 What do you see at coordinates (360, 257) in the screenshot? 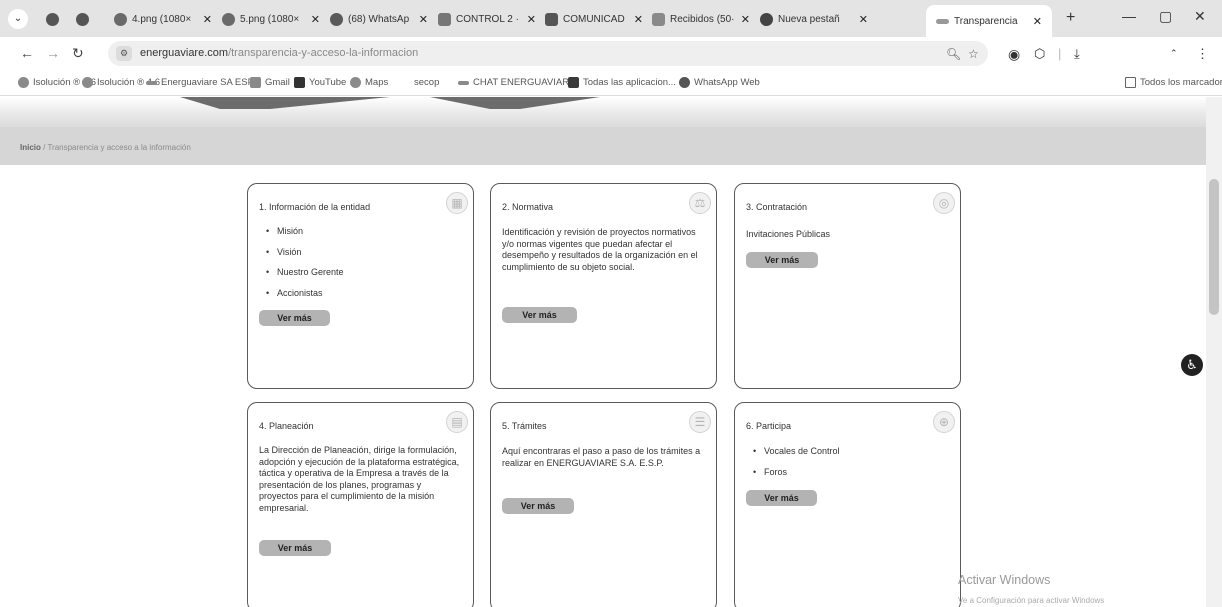
I see `list-item-vision: Visión` at bounding box center [360, 257].